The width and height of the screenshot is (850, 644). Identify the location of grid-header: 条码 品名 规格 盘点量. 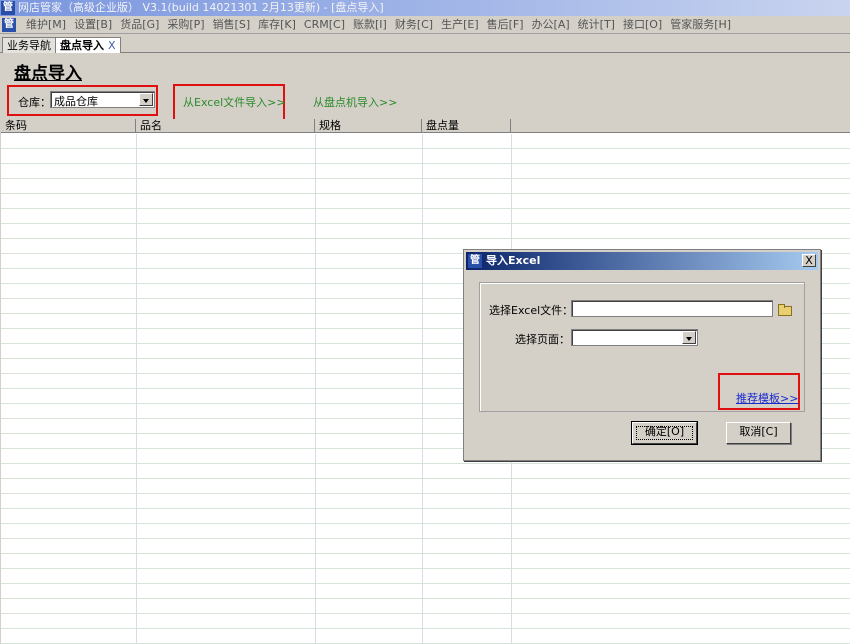
(425, 126).